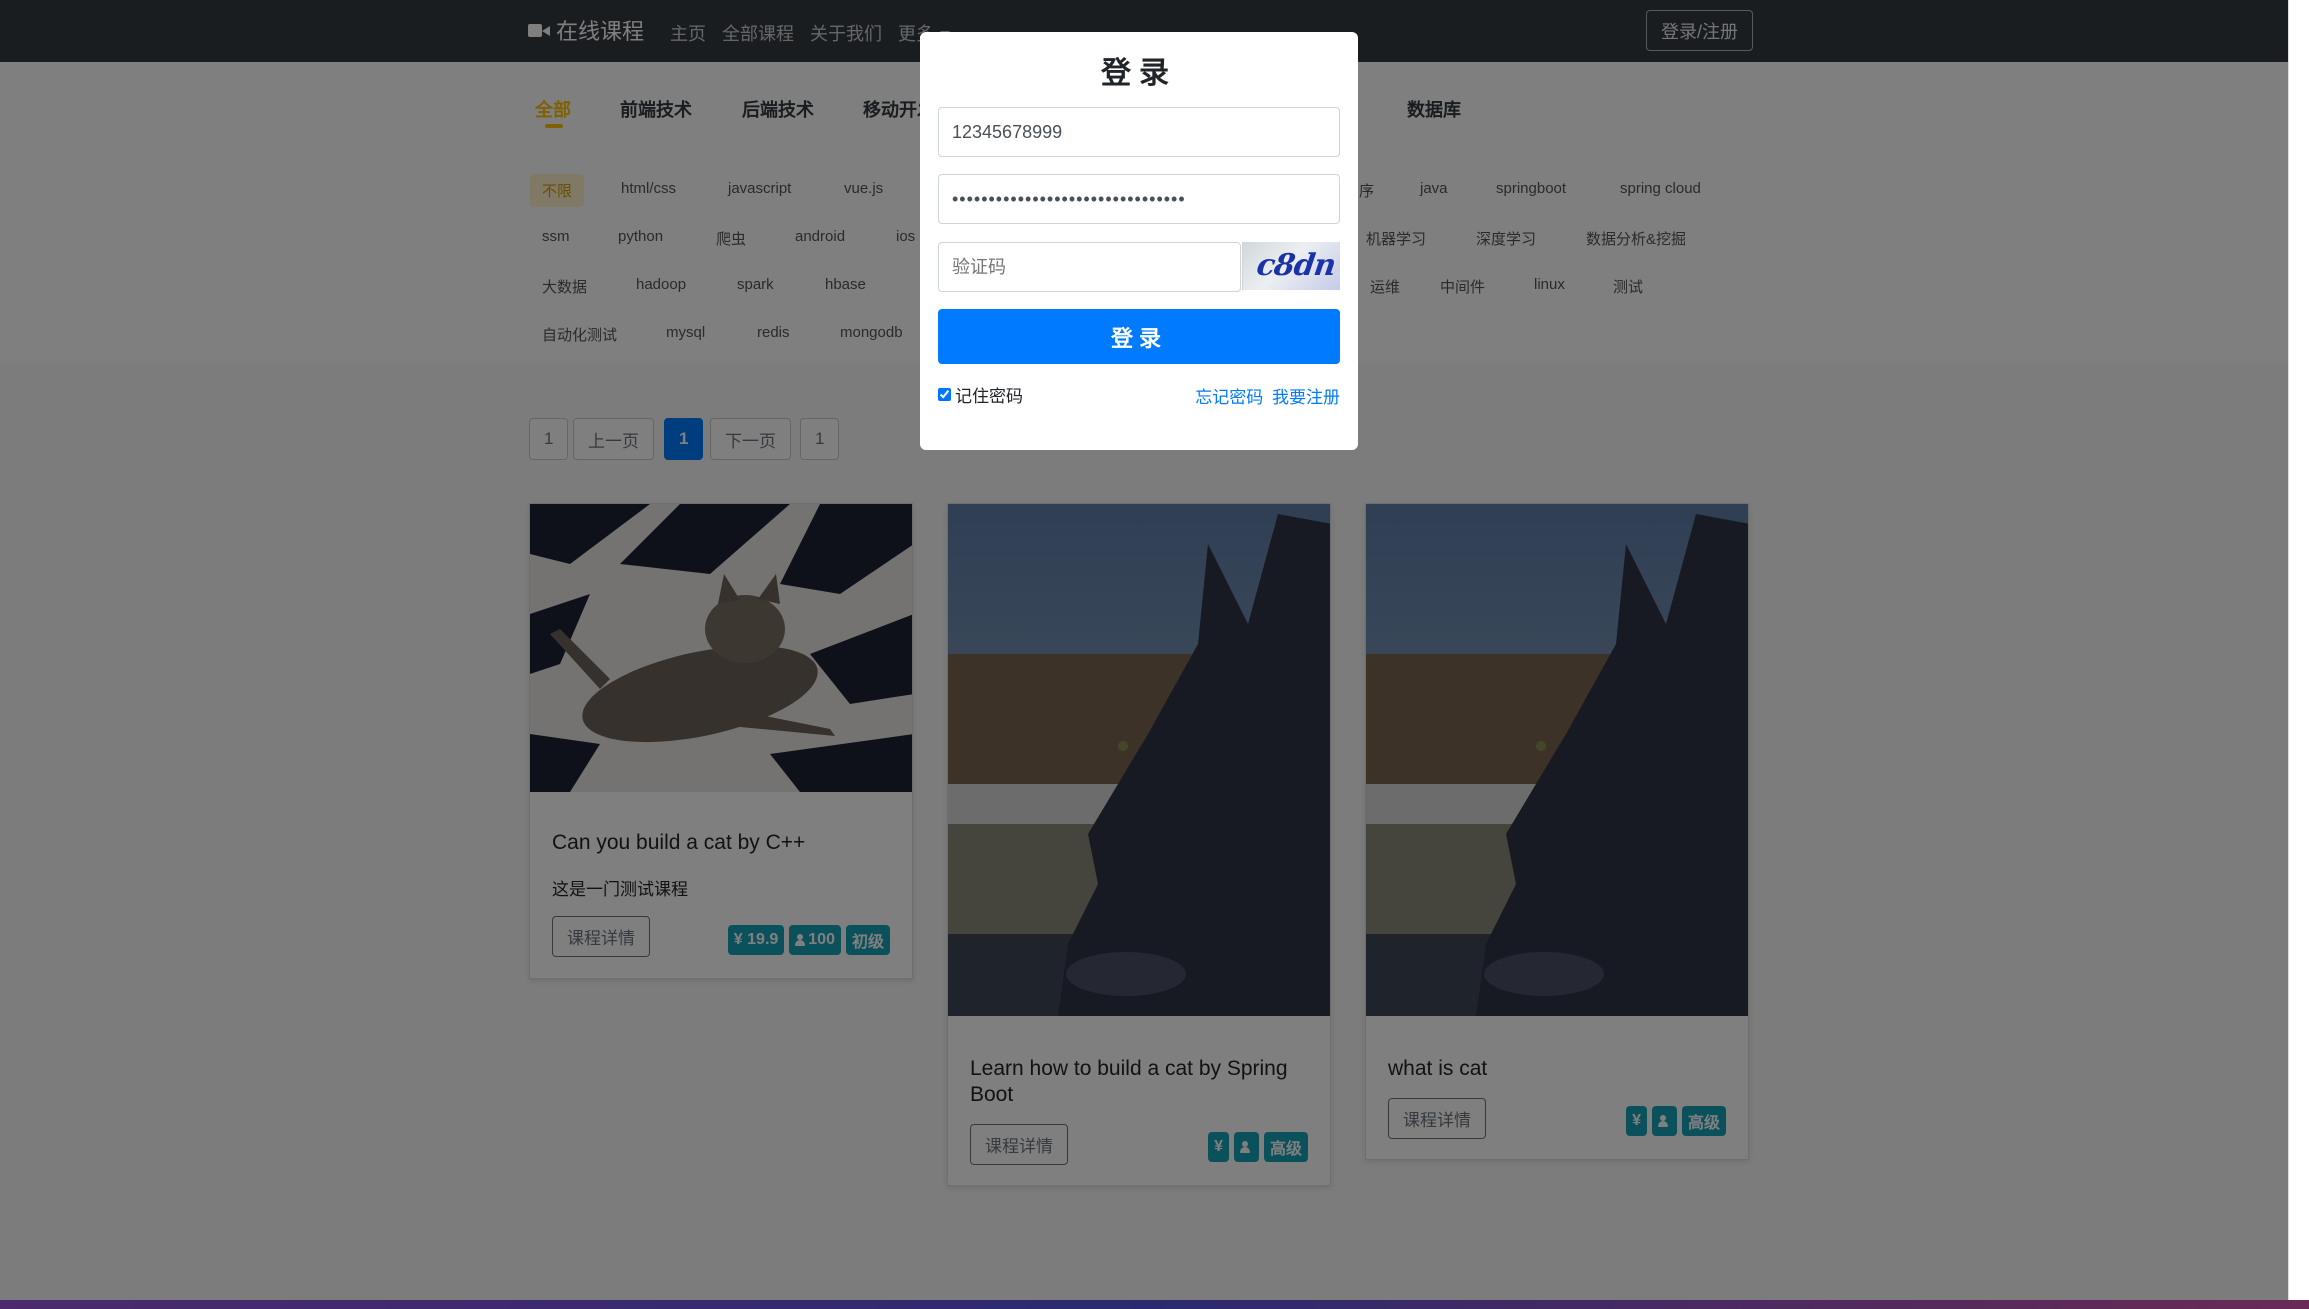  I want to click on modal-title: 登录, so click(1139, 73).